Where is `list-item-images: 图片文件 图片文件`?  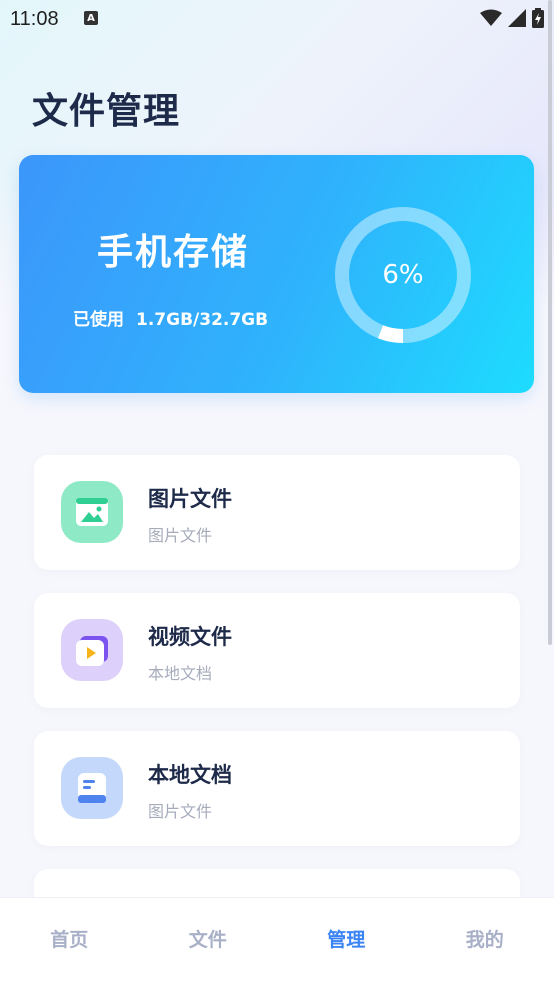
list-item-images: 图片文件 图片文件 is located at coordinates (277, 512).